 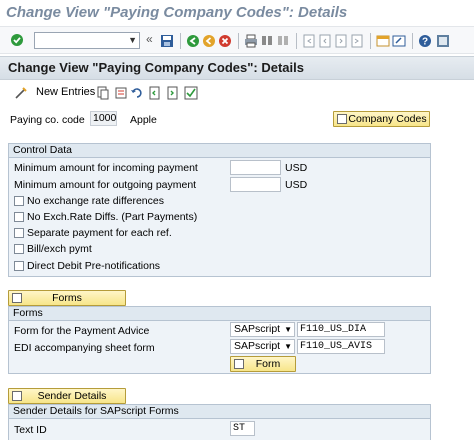 What do you see at coordinates (99, 233) in the screenshot?
I see `separate-payment-label: Separate payment for each ref.` at bounding box center [99, 233].